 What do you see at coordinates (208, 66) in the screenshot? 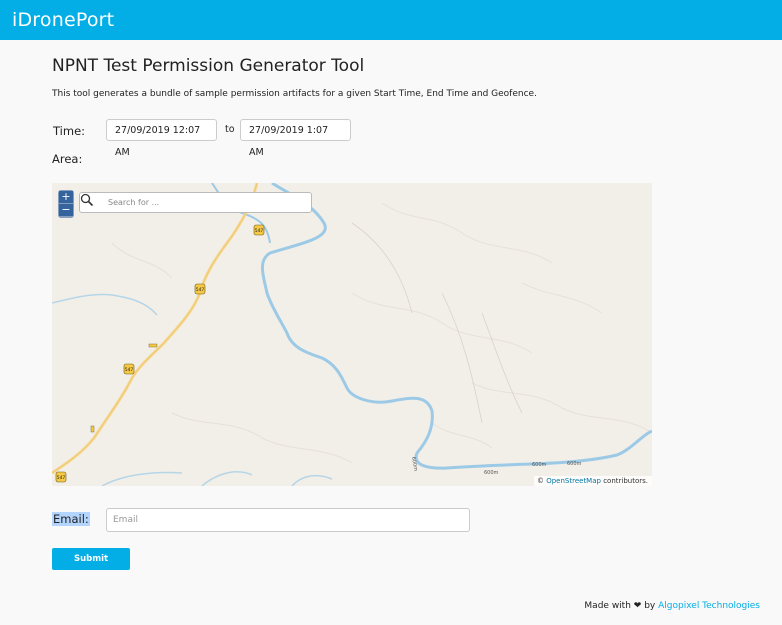
I see `page-title: NPNT Test Permission Generator Tool` at bounding box center [208, 66].